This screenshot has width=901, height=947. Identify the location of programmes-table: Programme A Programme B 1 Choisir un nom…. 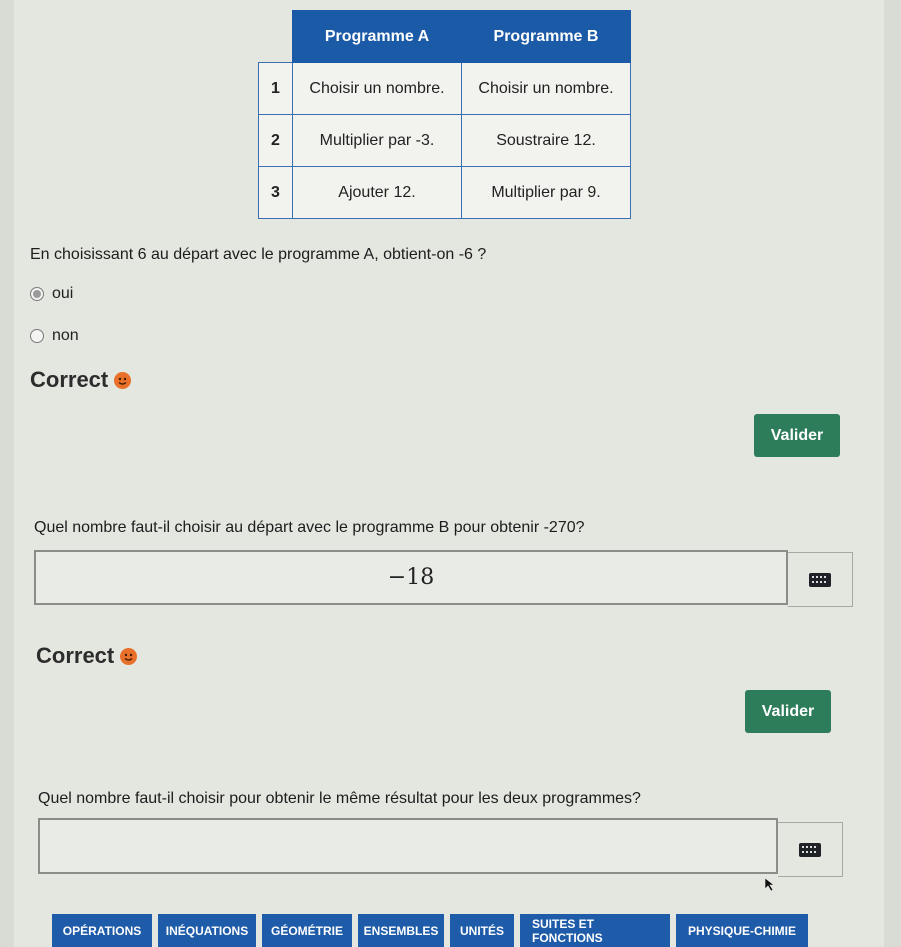
(444, 114).